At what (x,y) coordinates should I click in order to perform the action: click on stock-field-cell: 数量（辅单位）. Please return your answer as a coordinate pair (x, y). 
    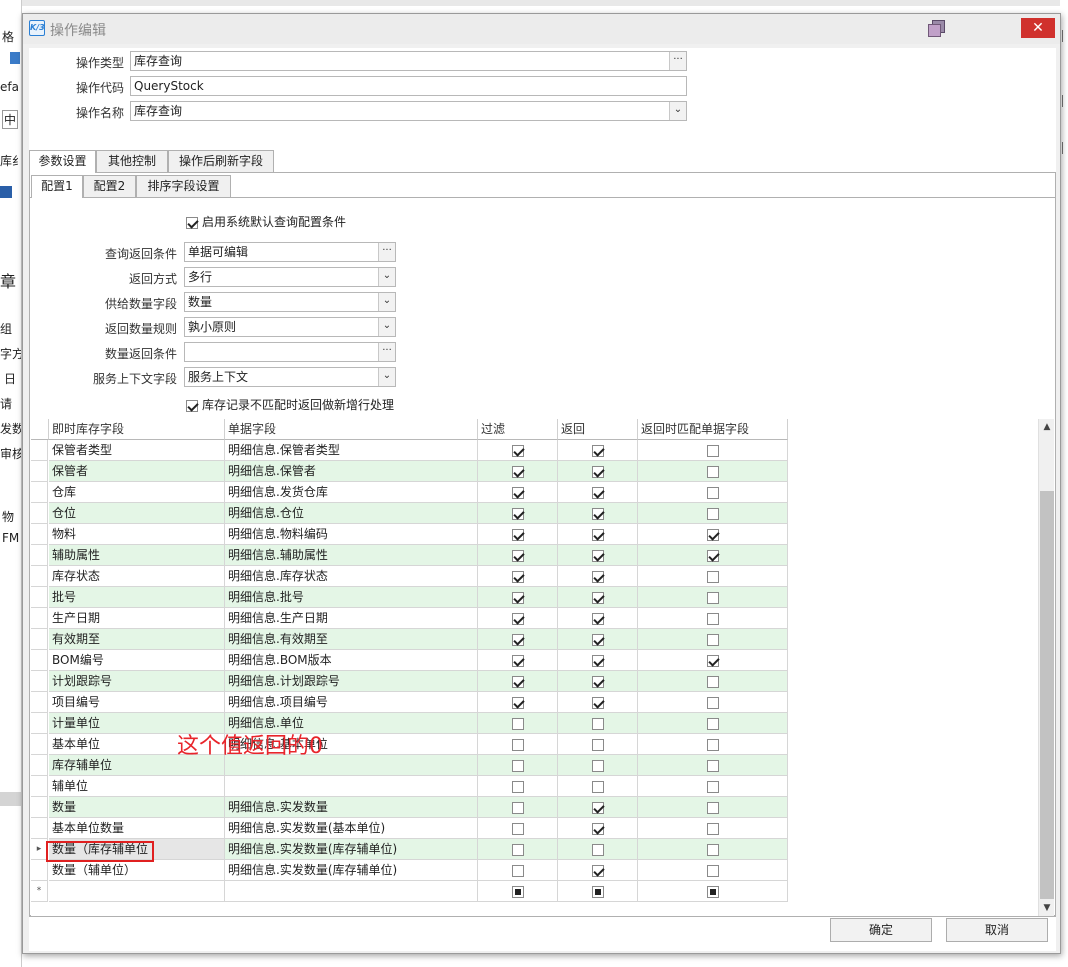
    Looking at the image, I should click on (137, 870).